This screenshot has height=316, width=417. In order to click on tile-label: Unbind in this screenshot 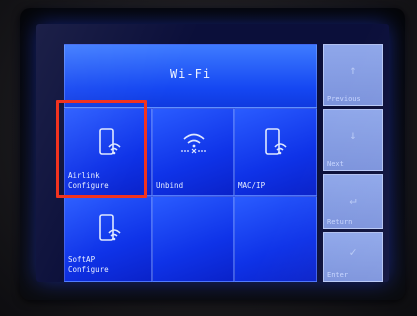, I will do `click(170, 185)`.